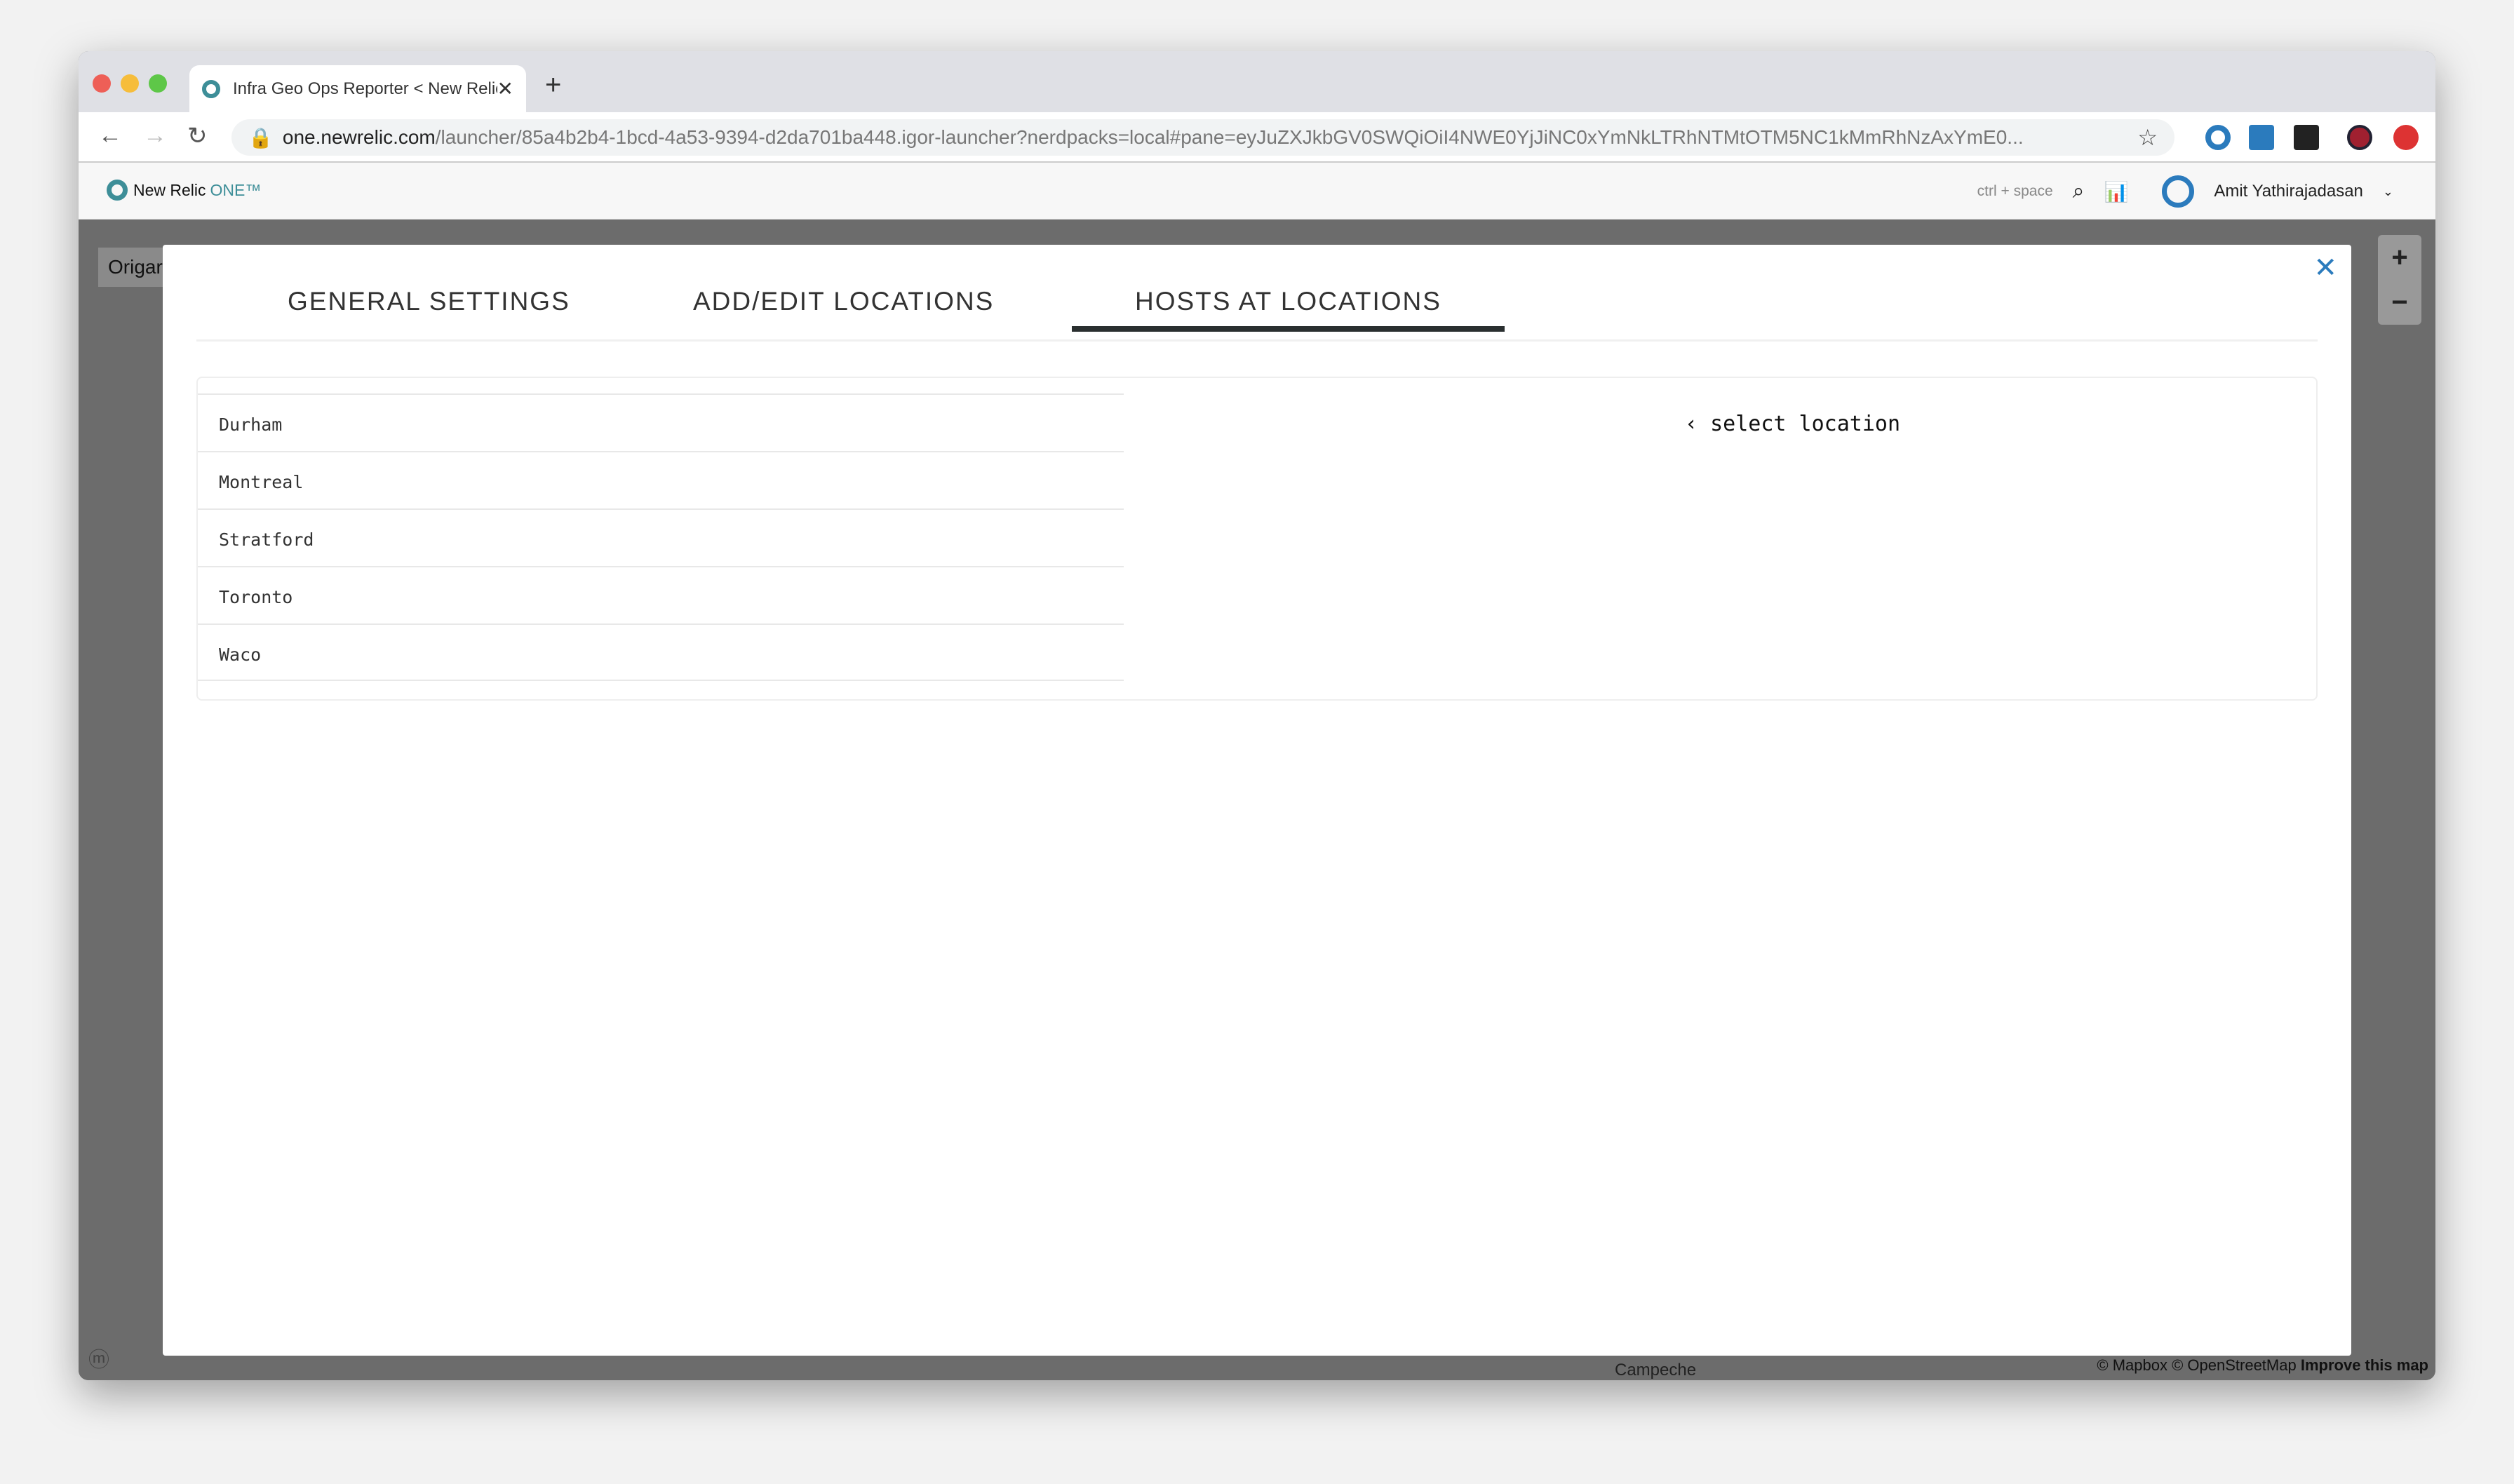 The width and height of the screenshot is (2514, 1484). Describe the element at coordinates (844, 308) in the screenshot. I see `tab-add-edit-locations: ADD/EDIT LOCATIONS` at that location.